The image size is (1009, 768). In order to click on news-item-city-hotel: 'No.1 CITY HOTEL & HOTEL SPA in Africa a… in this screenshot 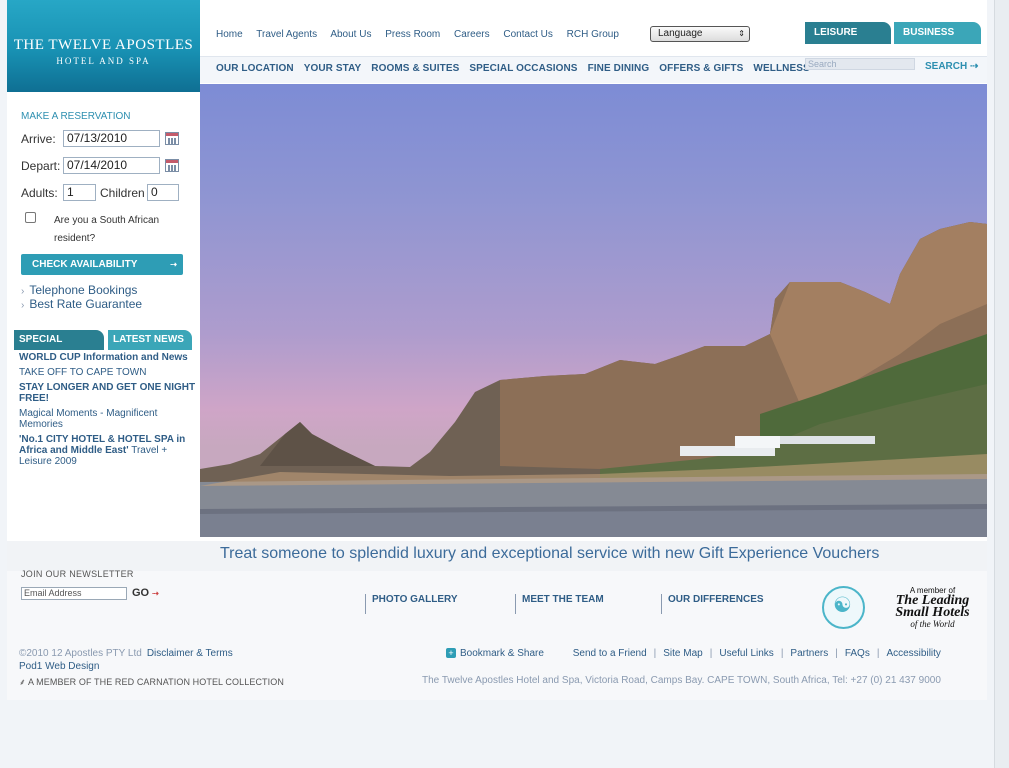, I will do `click(108, 450)`.